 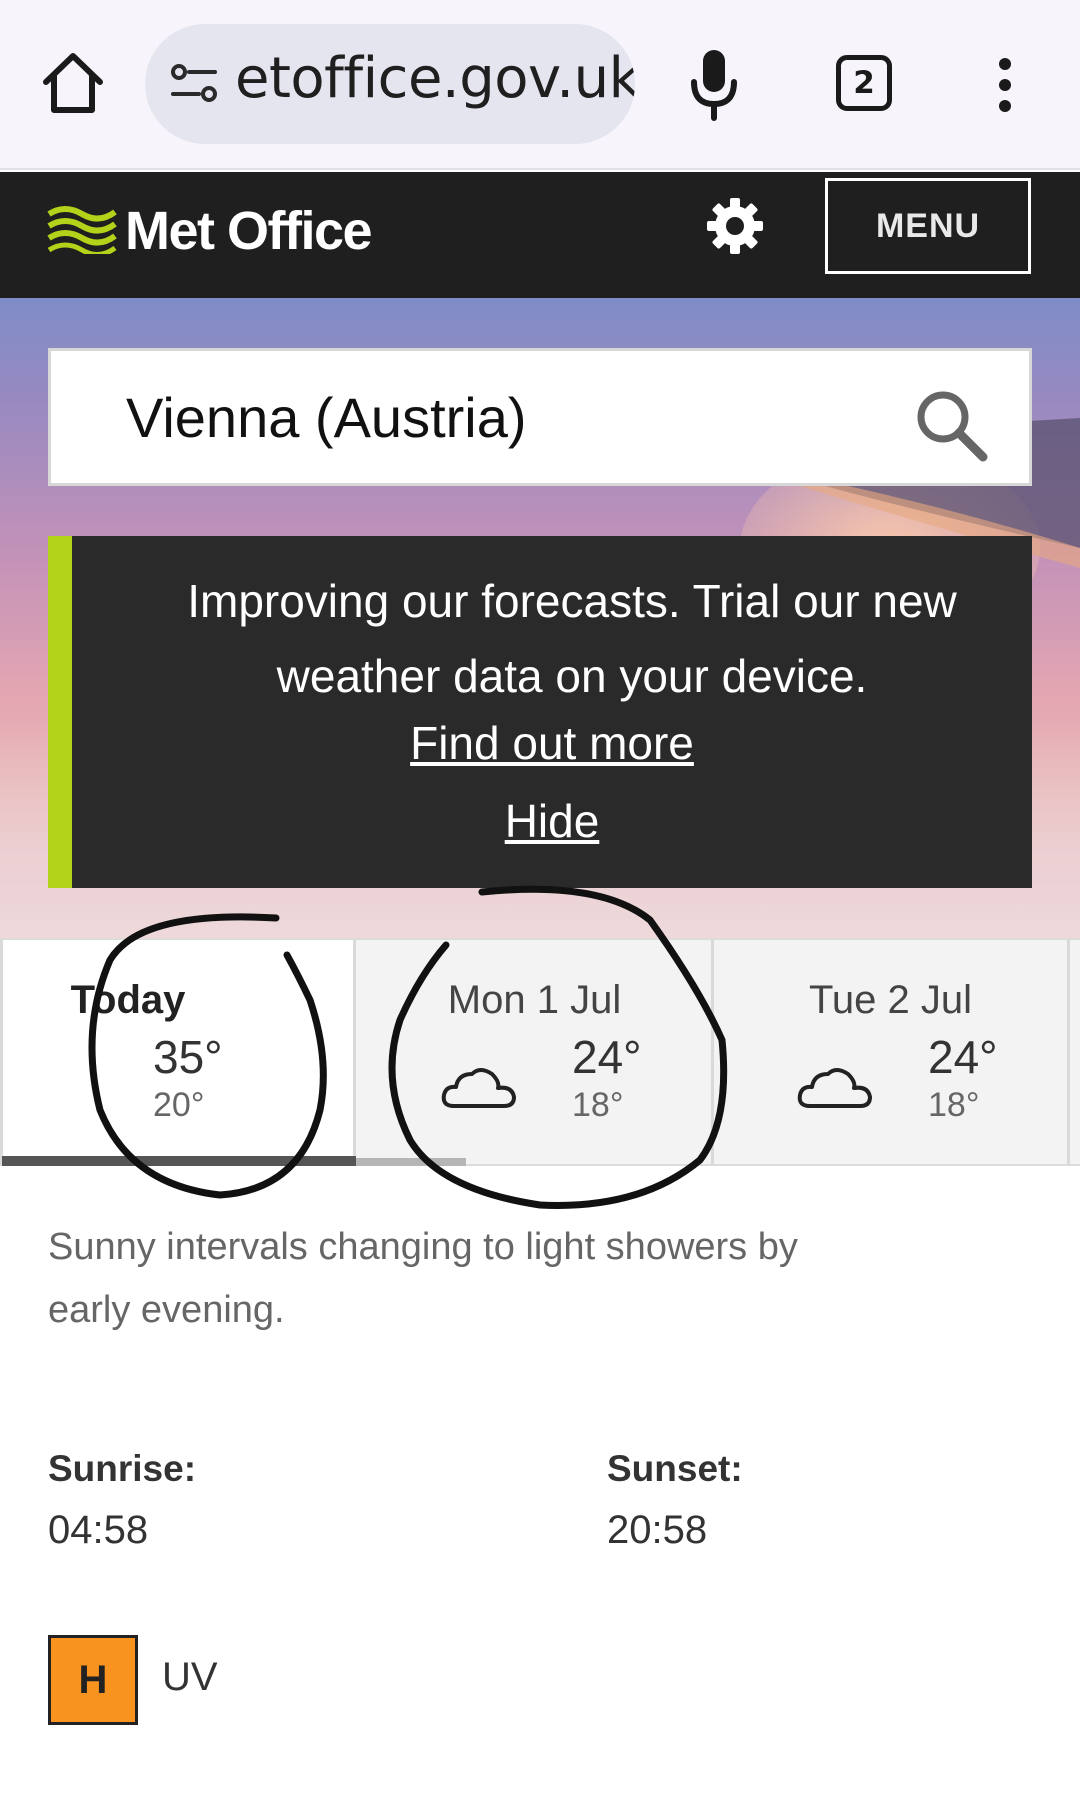 I want to click on sunrise-label: Sunrise:, so click(x=122, y=1468).